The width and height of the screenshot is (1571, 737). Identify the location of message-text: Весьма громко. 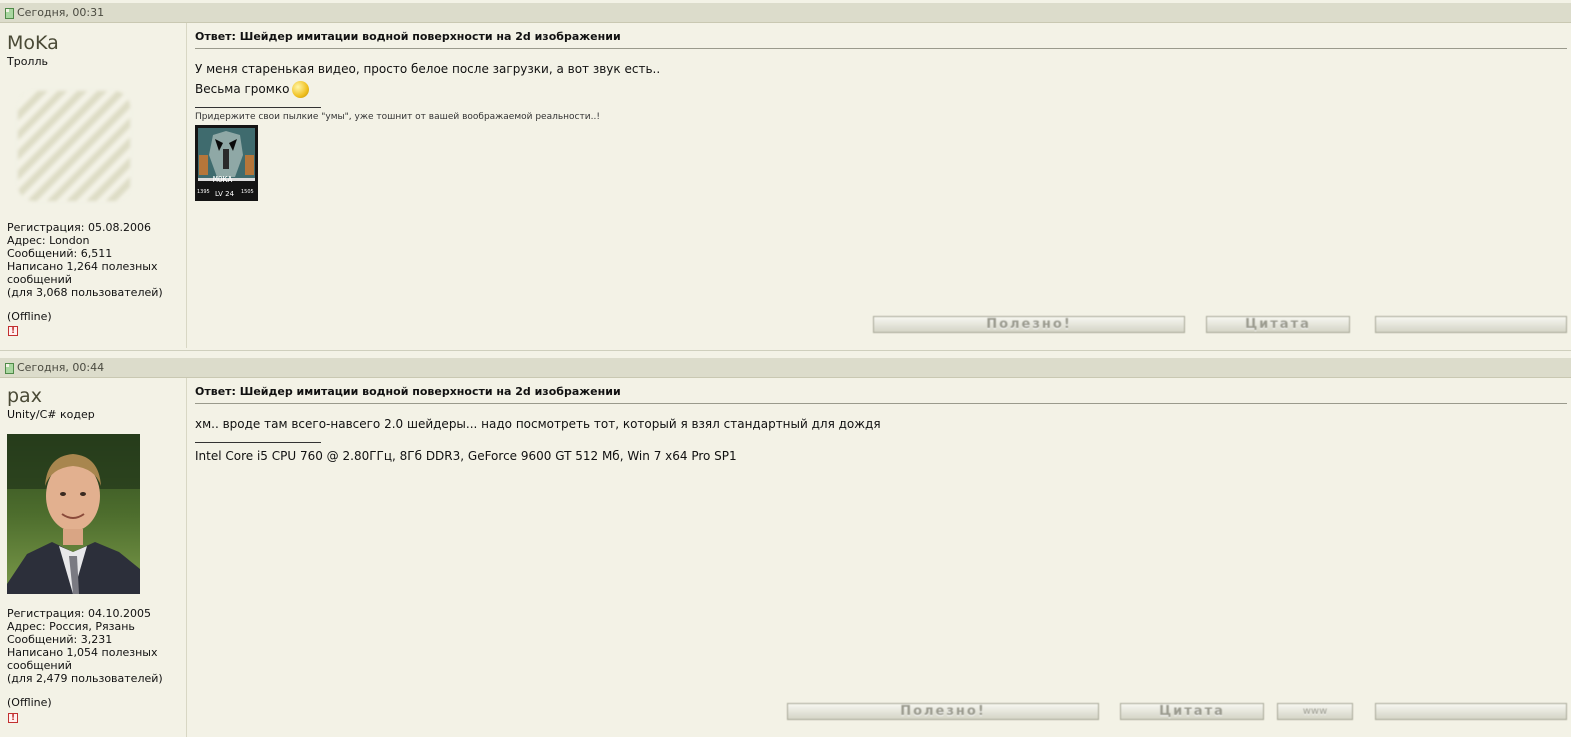
(242, 89).